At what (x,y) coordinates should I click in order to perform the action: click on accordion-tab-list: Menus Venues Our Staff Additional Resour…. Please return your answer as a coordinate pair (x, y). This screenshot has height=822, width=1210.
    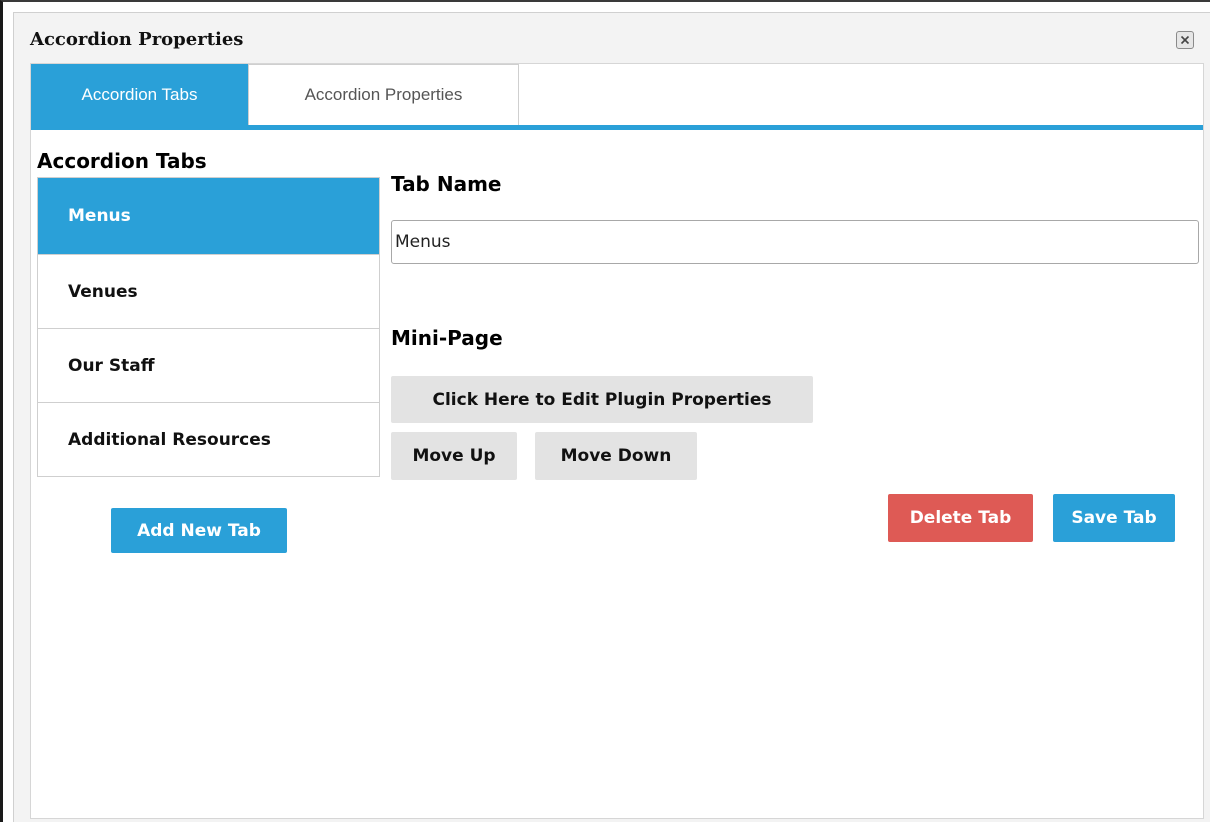
    Looking at the image, I should click on (208, 327).